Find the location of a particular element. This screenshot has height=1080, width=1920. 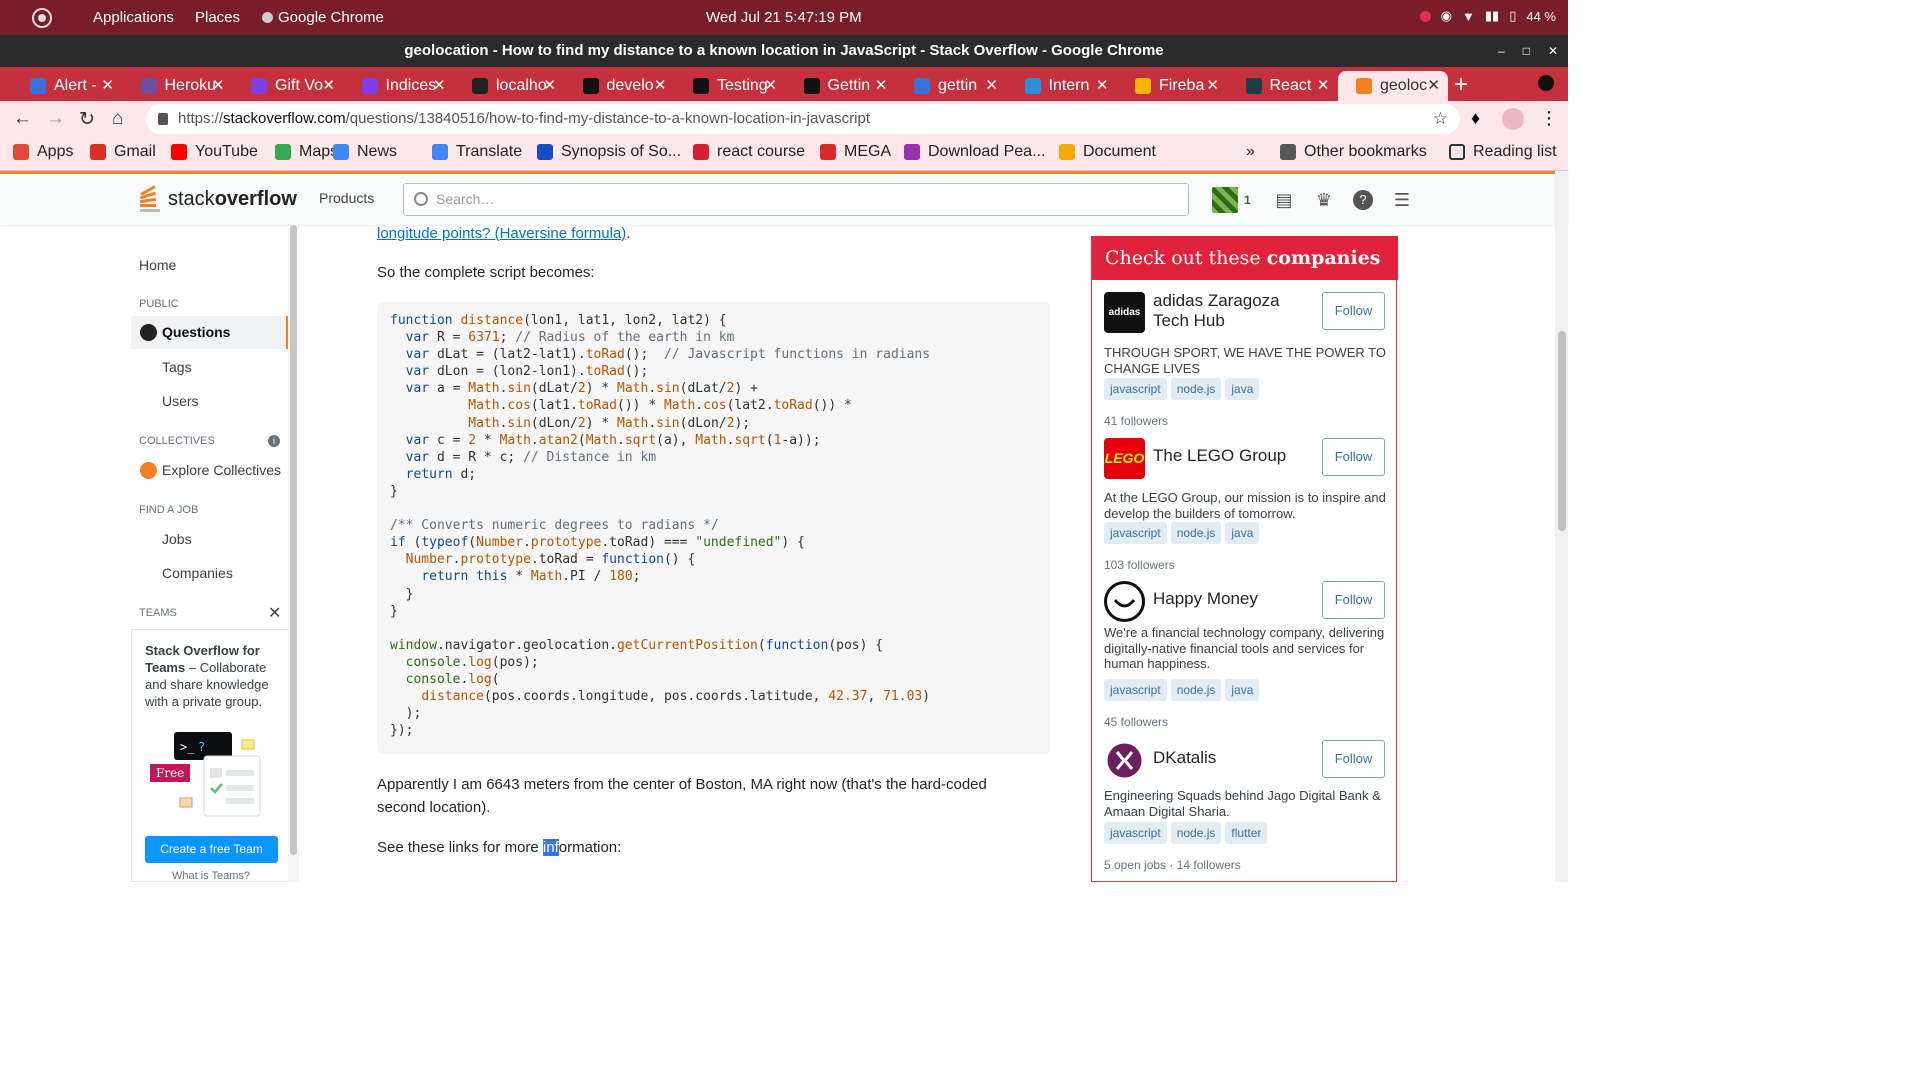

company-name: DKatalis is located at coordinates (1233, 758).